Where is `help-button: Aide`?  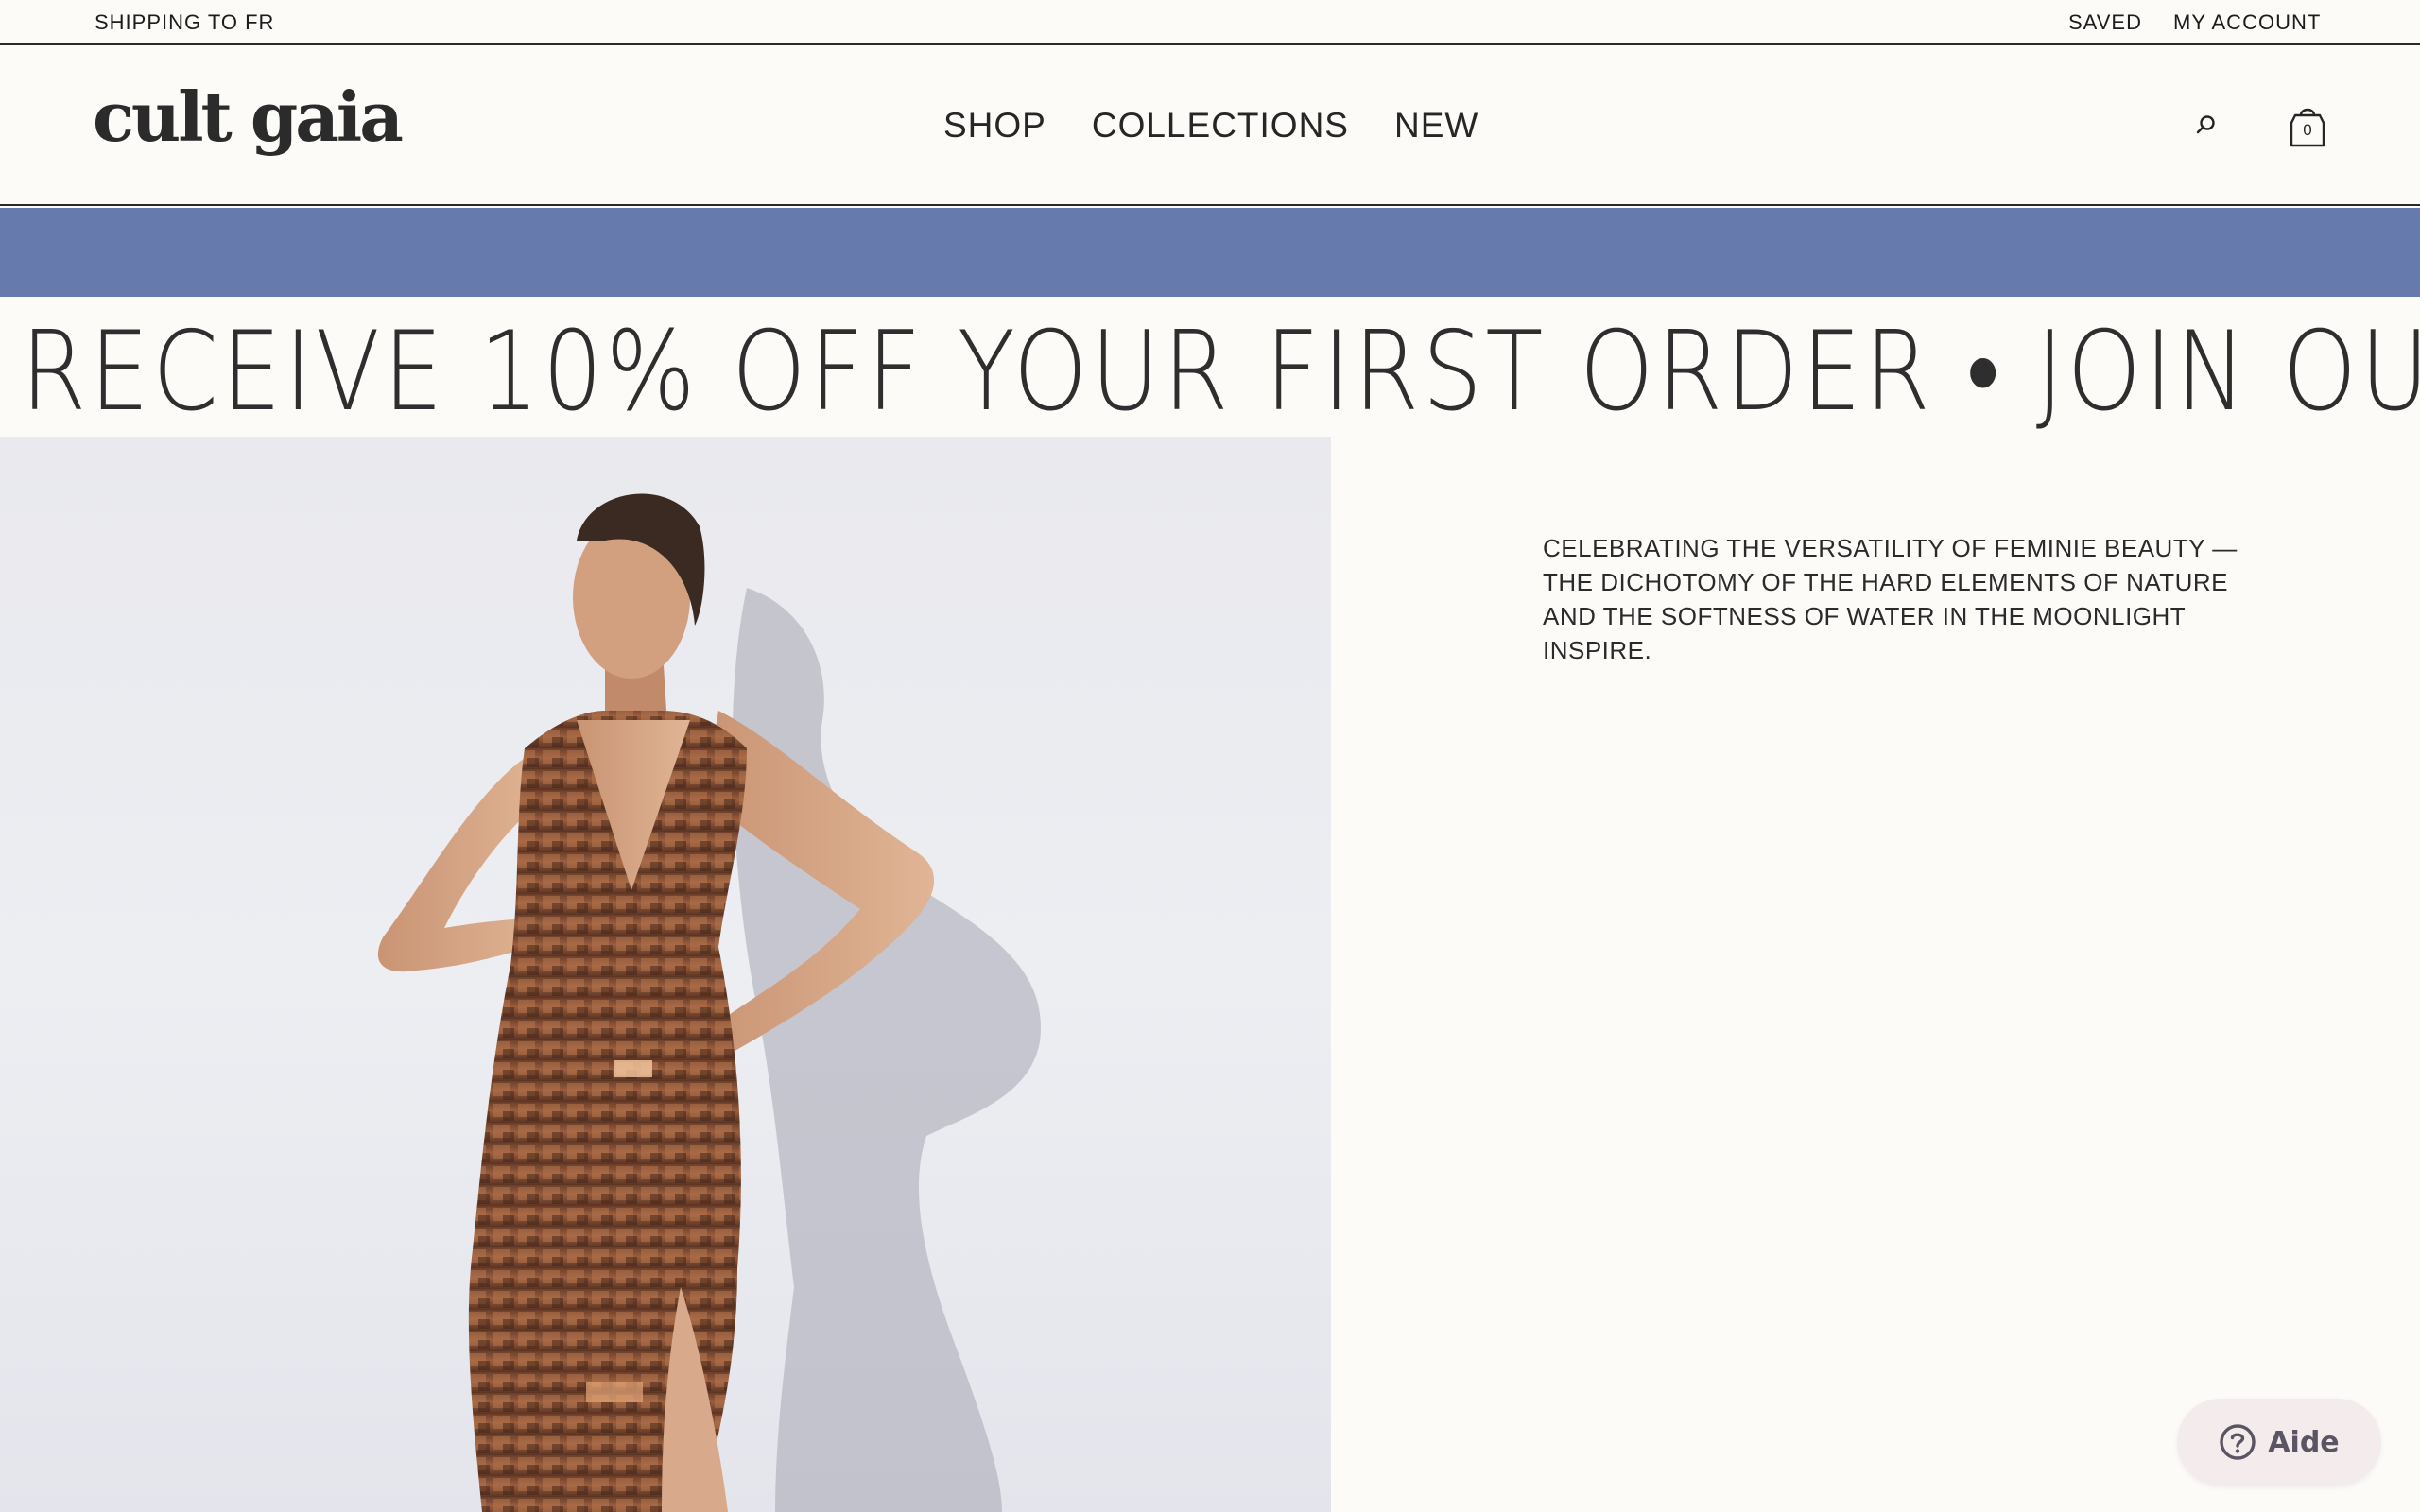
help-button: Aide is located at coordinates (2279, 1442).